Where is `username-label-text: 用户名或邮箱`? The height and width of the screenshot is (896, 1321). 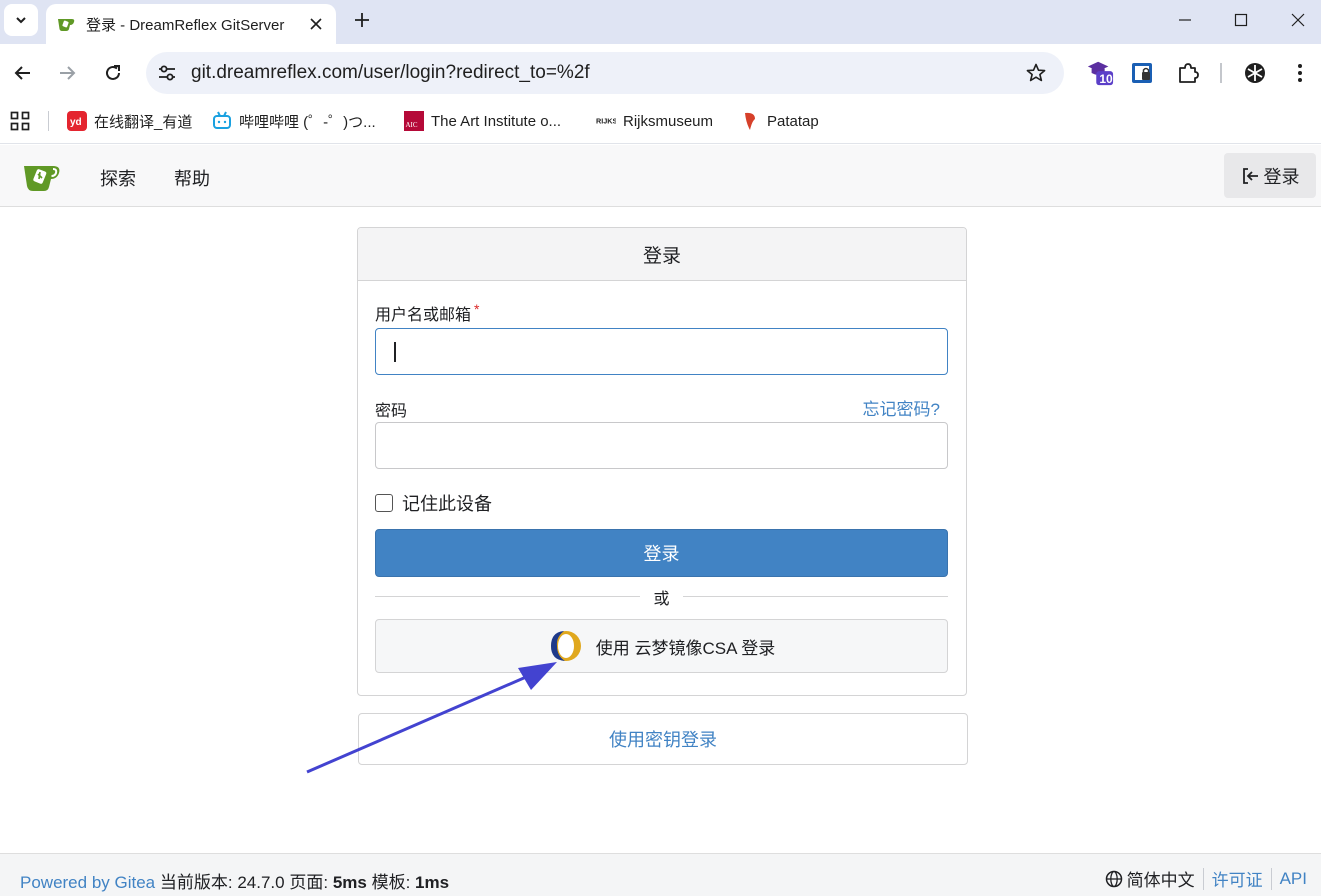
username-label-text: 用户名或邮箱 is located at coordinates (423, 315).